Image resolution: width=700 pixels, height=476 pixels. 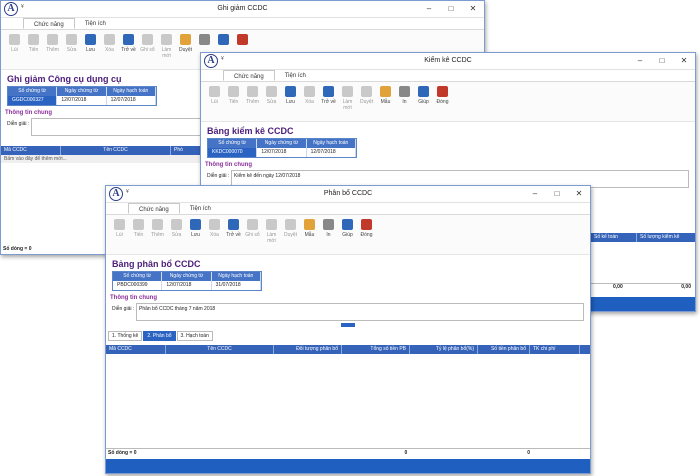 What do you see at coordinates (14, 39) in the screenshot?
I see `back-arrow-icon` at bounding box center [14, 39].